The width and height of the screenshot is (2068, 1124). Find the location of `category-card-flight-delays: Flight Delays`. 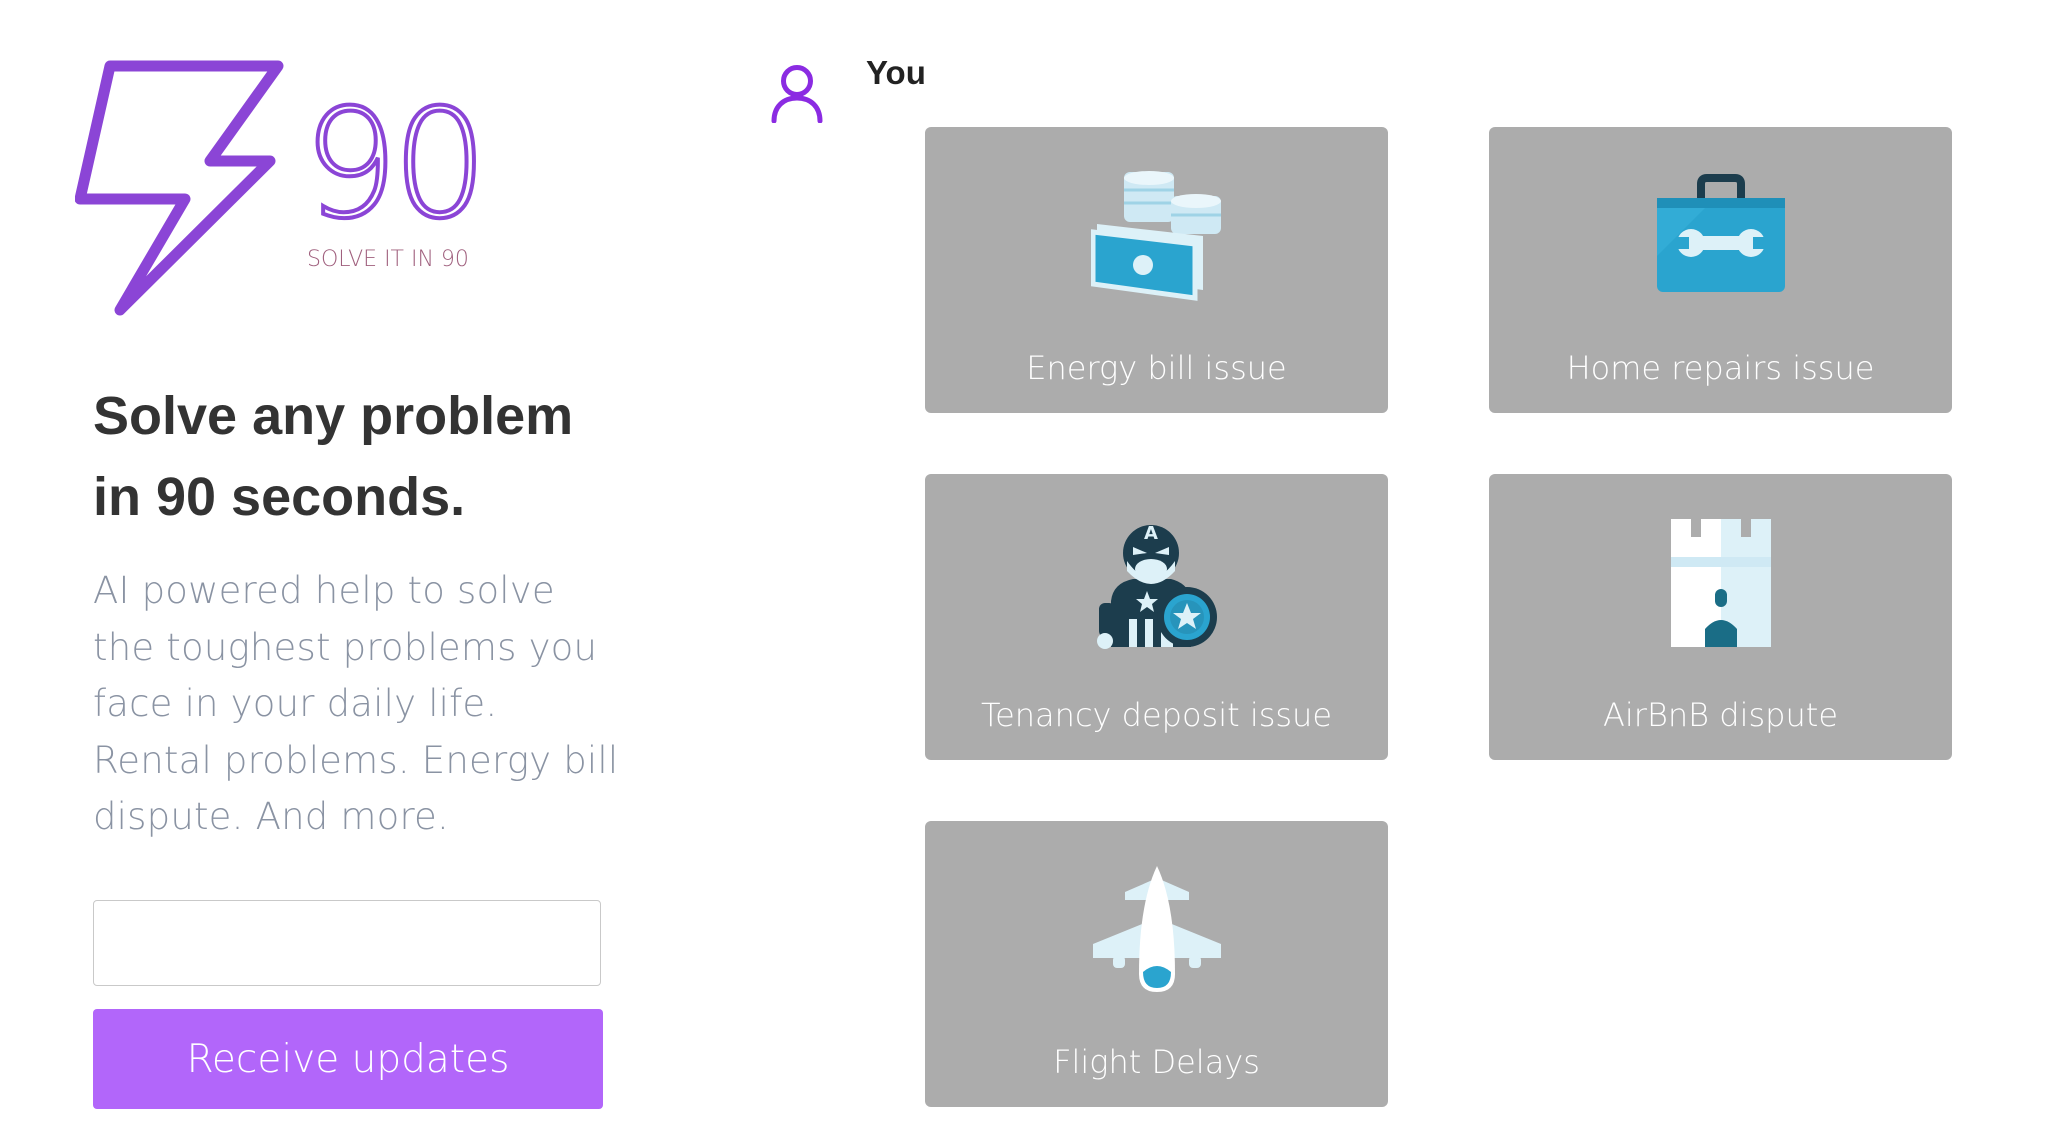

category-card-flight-delays: Flight Delays is located at coordinates (1156, 964).